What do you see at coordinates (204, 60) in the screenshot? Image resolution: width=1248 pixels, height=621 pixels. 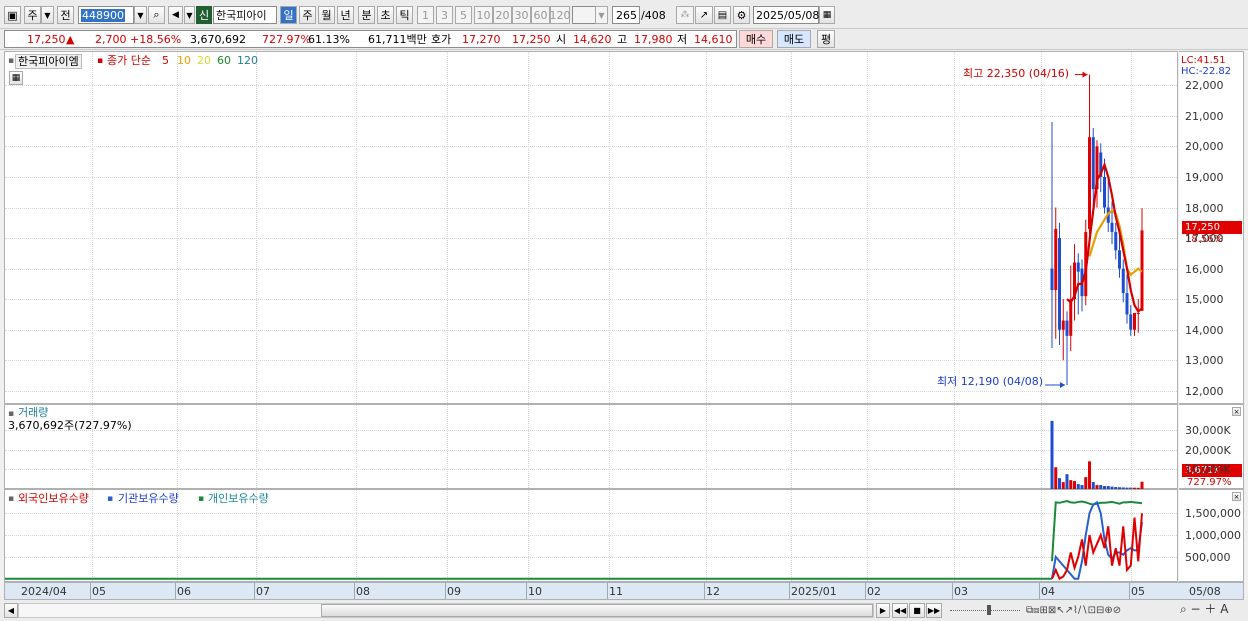 I see `ma20-label: 20` at bounding box center [204, 60].